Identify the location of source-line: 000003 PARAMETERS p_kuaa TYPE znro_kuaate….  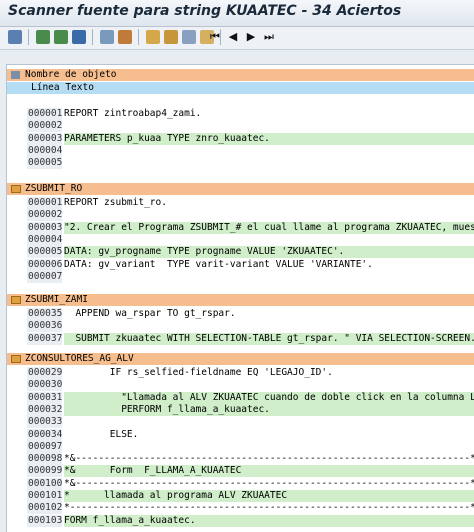
(250, 138).